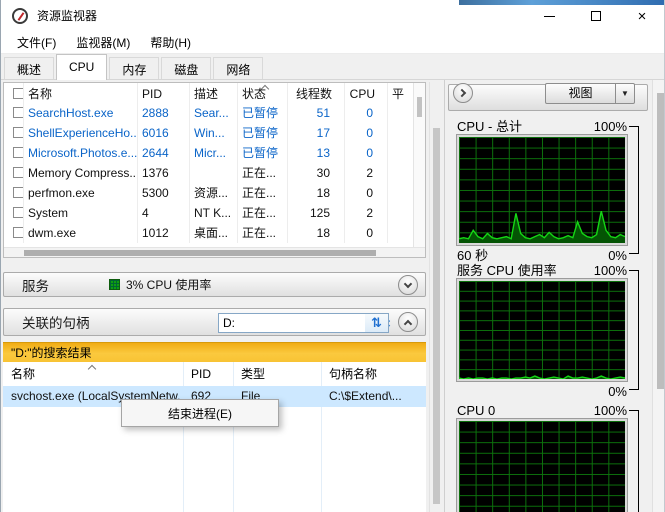 Image resolution: width=665 pixels, height=512 pixels. What do you see at coordinates (214, 322) in the screenshot?
I see `handles-section-header: 关联的句柄 × ⇅` at bounding box center [214, 322].